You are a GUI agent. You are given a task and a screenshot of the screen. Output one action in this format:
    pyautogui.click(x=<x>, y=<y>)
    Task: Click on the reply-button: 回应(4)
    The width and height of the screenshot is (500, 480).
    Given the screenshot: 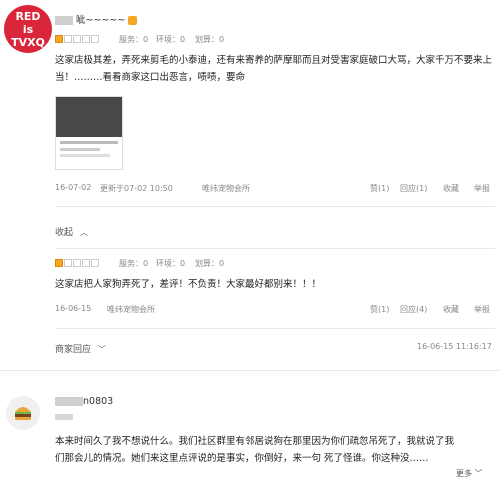 What is the action you would take?
    pyautogui.click(x=413, y=309)
    